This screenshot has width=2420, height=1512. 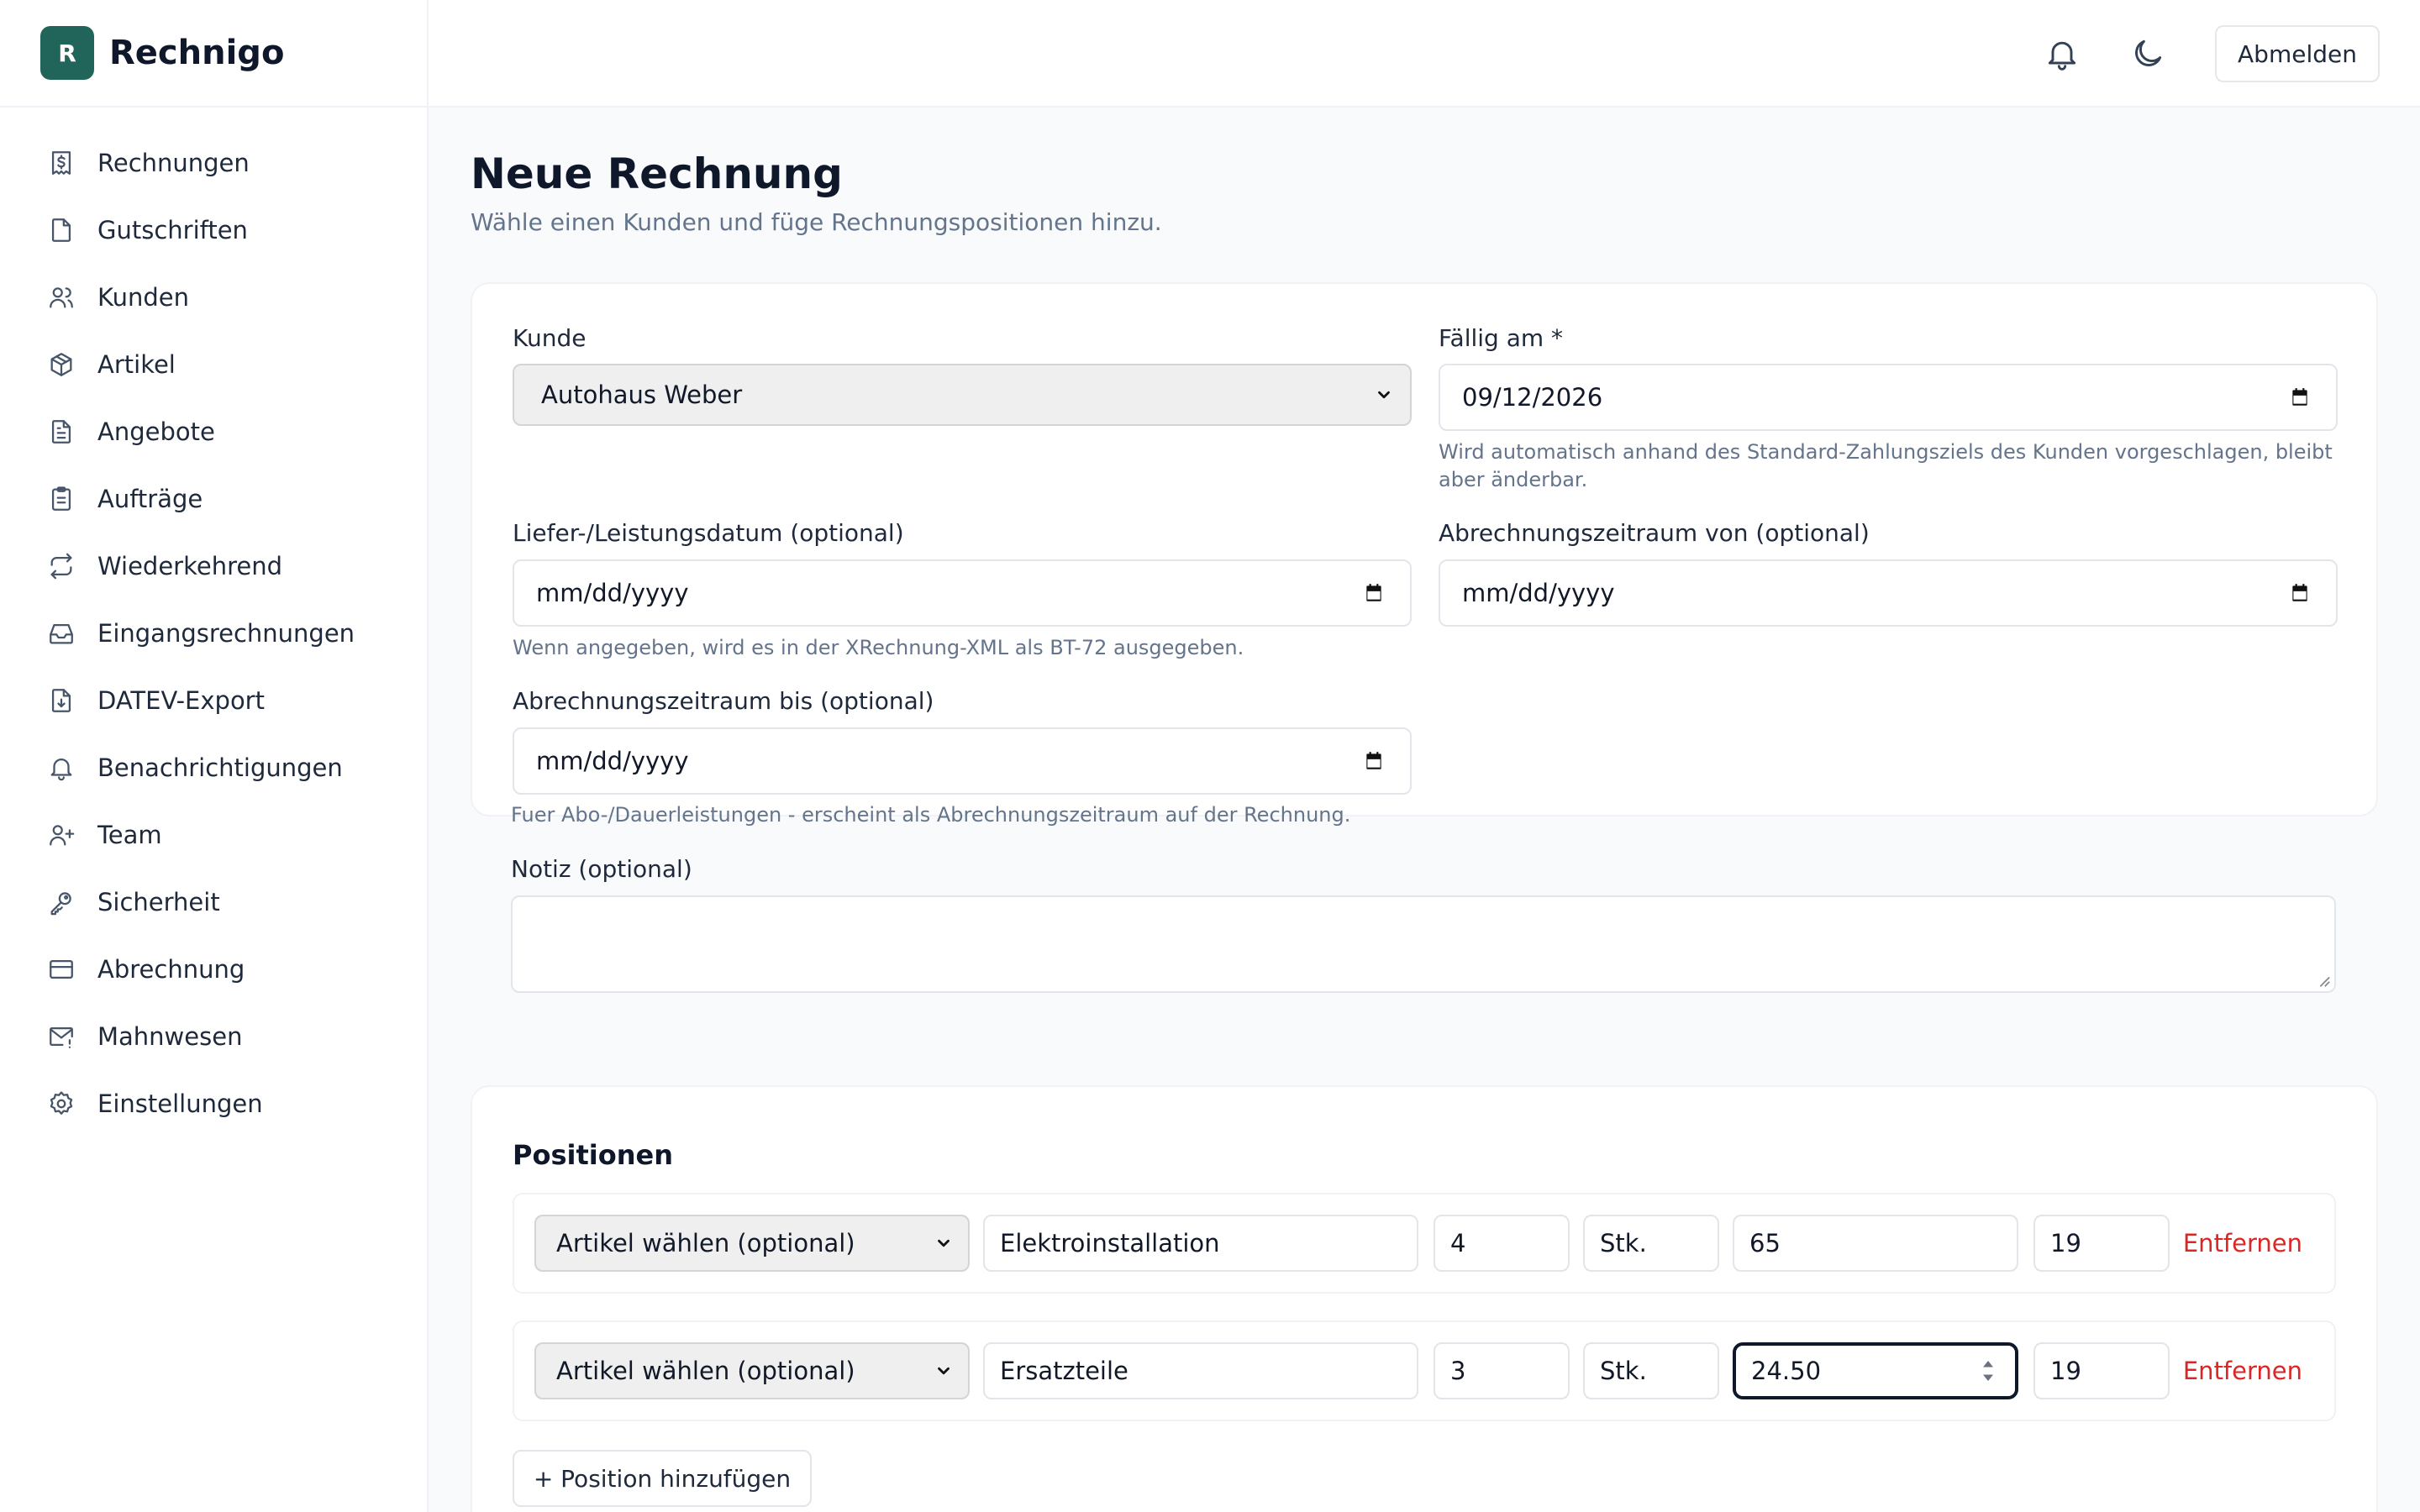 What do you see at coordinates (61, 566) in the screenshot?
I see `repeat-icon` at bounding box center [61, 566].